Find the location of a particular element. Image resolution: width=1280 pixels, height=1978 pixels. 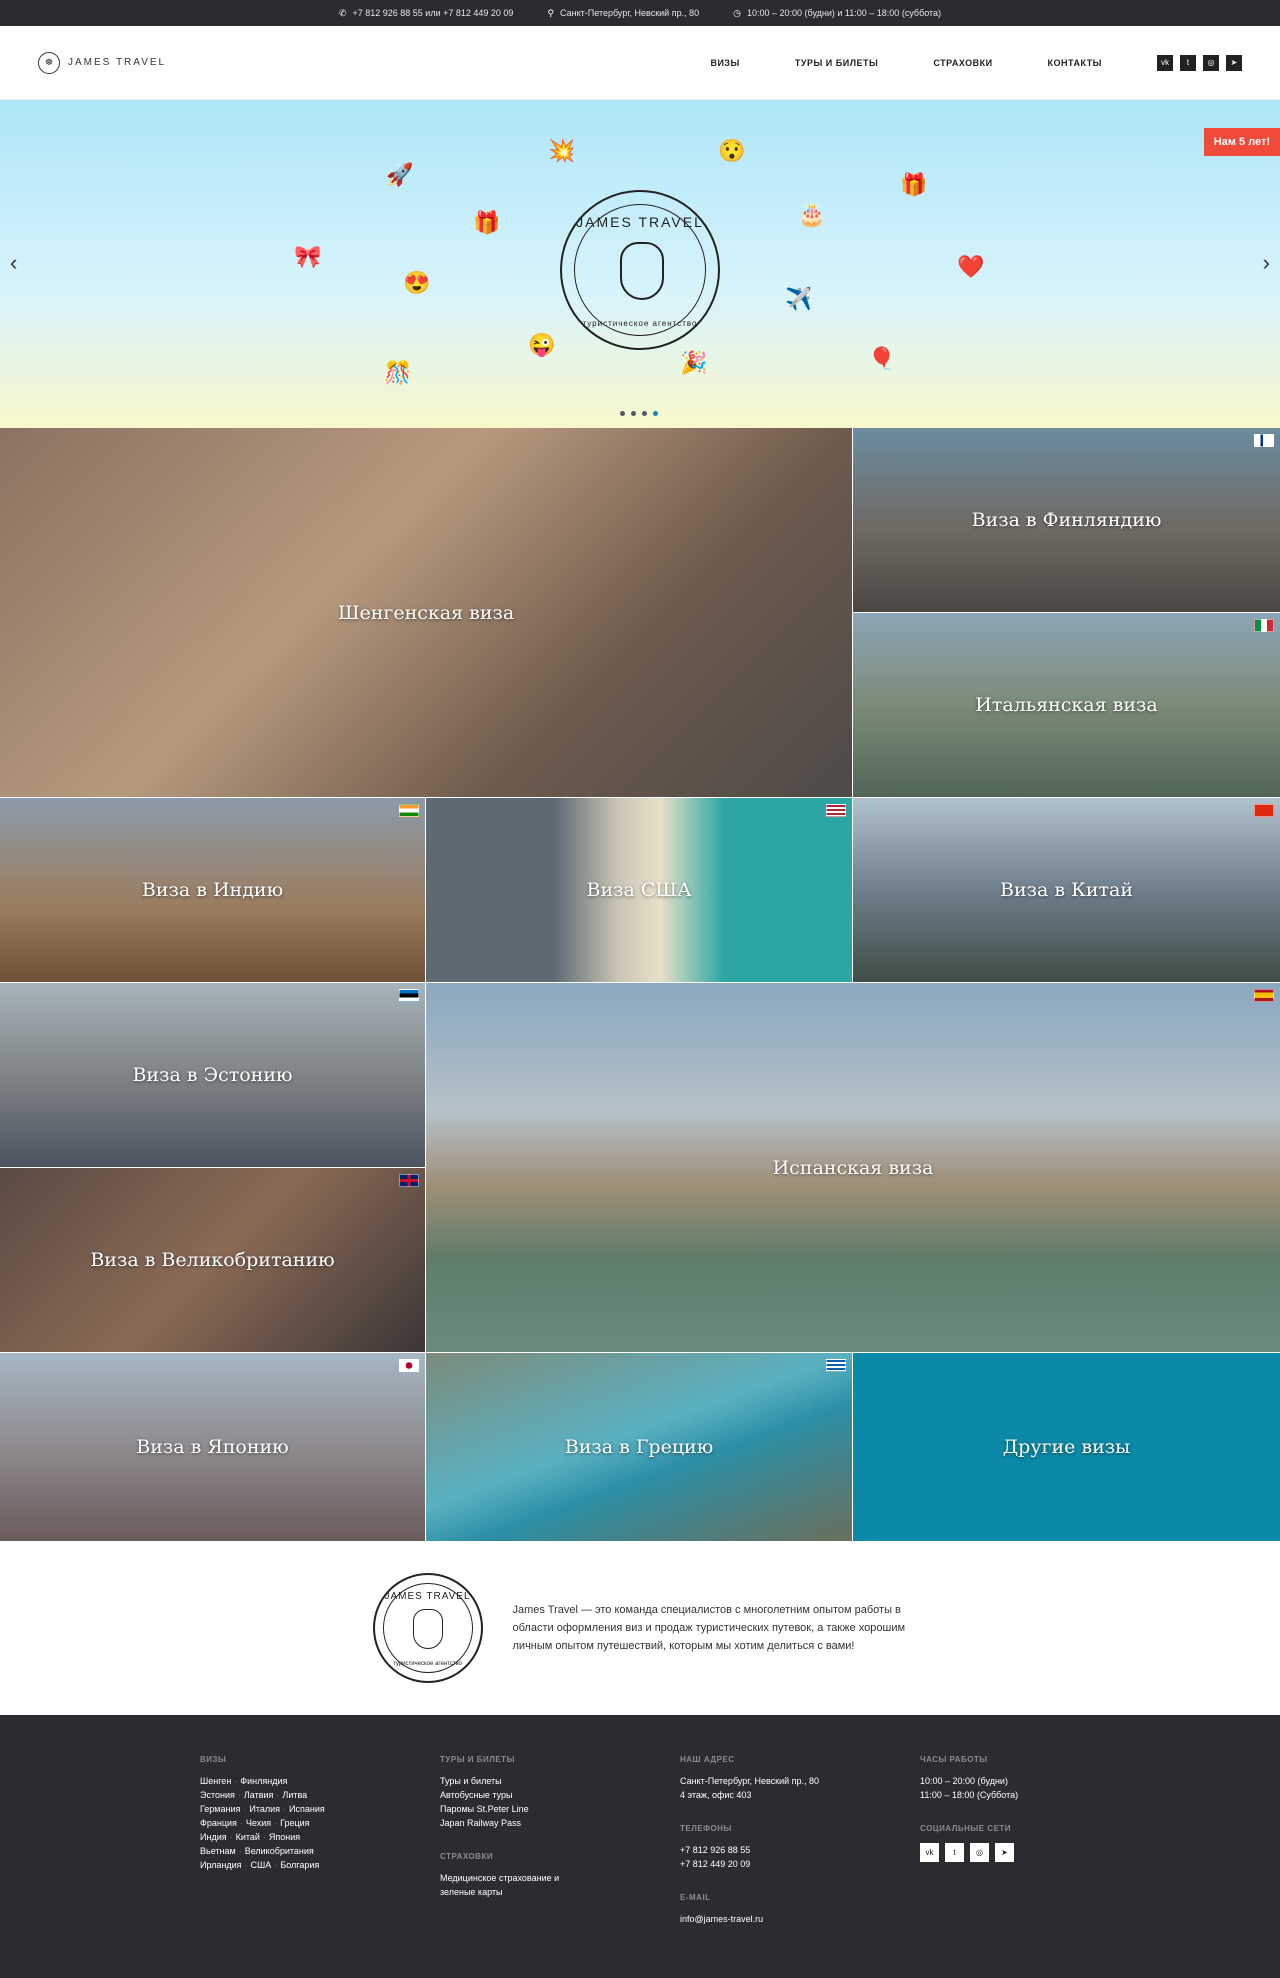

phone-icon: ✆ is located at coordinates (342, 12).